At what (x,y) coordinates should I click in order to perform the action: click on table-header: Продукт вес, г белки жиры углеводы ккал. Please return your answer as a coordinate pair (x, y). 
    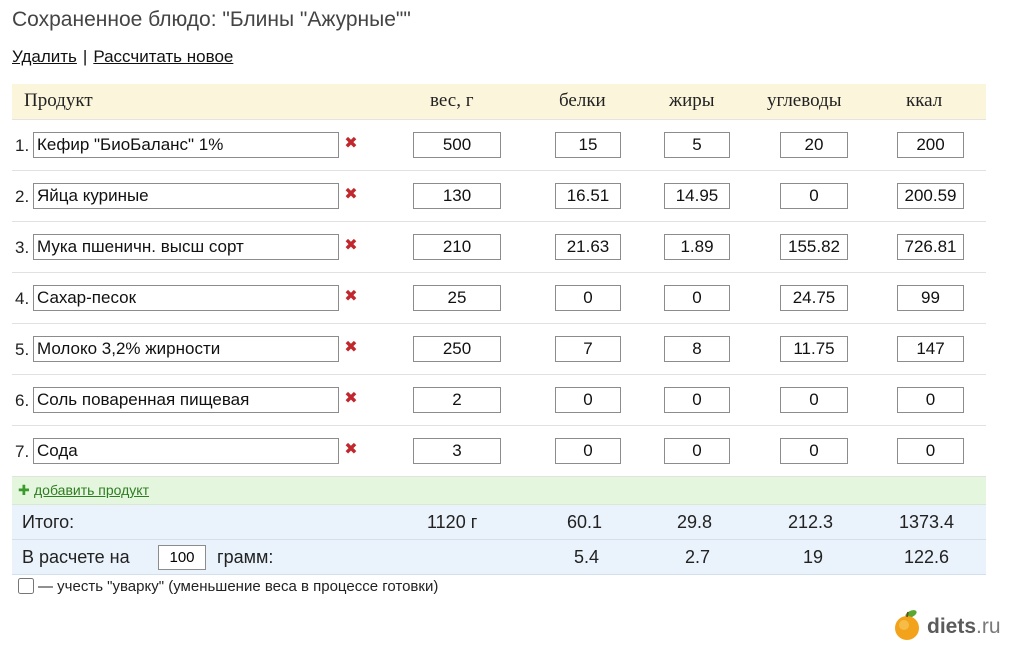
    Looking at the image, I should click on (499, 102).